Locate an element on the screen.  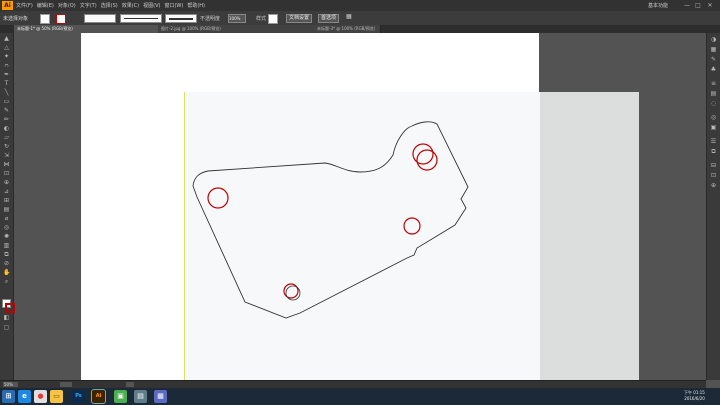
stroke-swatch is located at coordinates (61, 19).